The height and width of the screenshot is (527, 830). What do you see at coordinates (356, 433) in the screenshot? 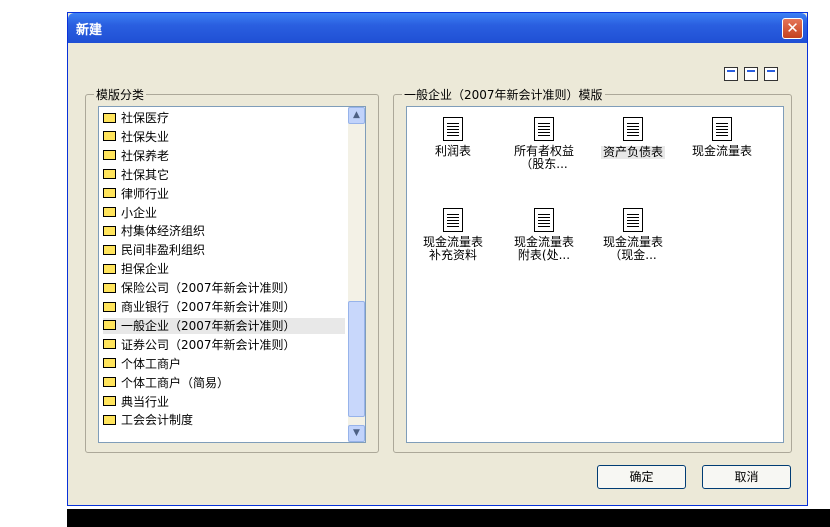
I see `scroll-down-button: ▼` at bounding box center [356, 433].